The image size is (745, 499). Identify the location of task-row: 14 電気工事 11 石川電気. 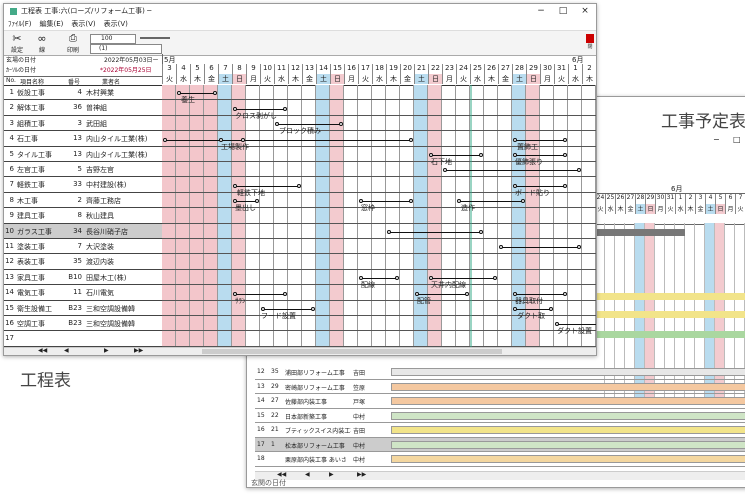
(83, 293).